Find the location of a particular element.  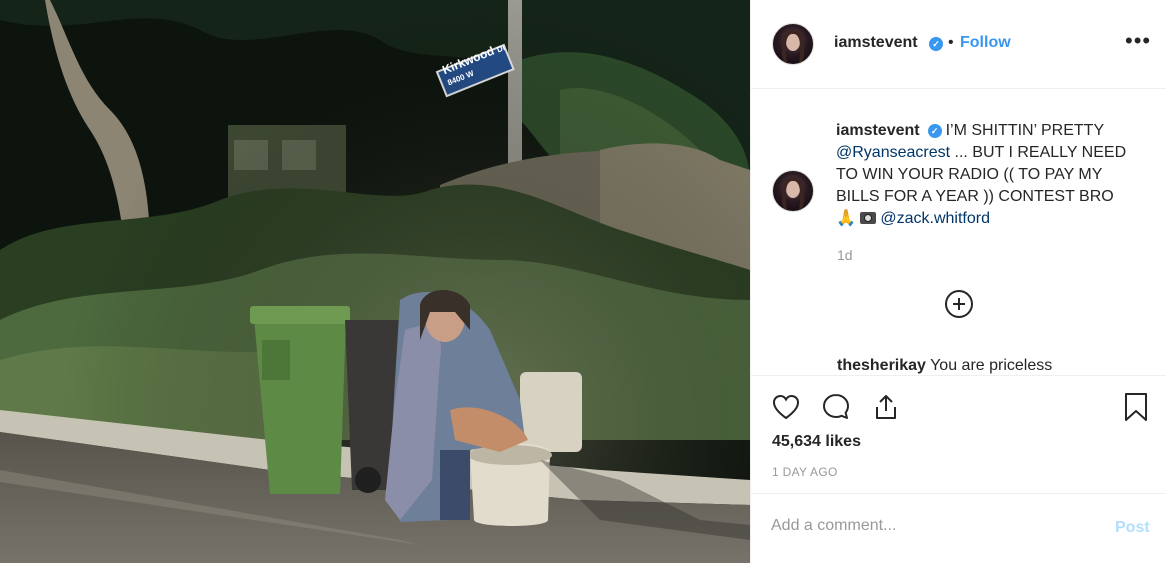

heart-icon is located at coordinates (786, 407).